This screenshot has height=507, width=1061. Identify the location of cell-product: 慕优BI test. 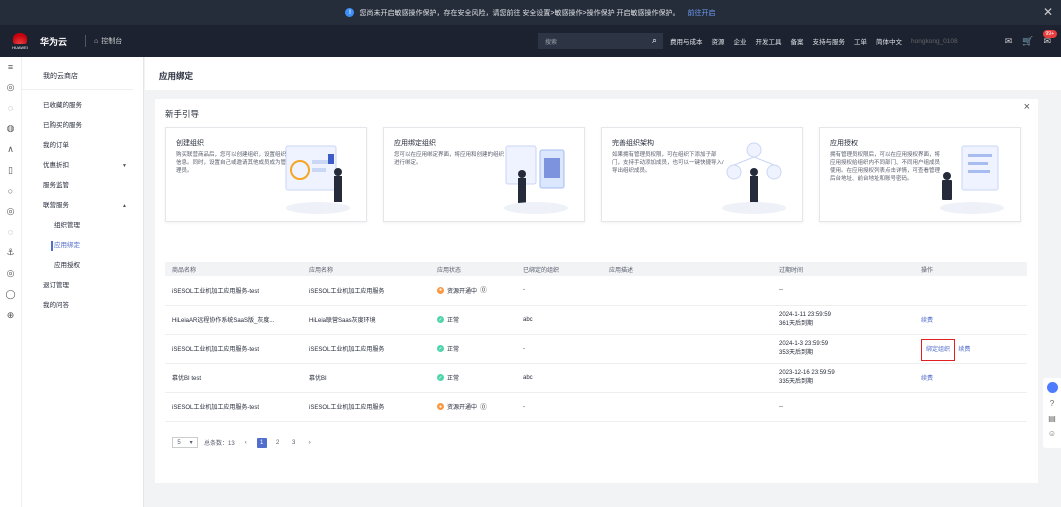
(233, 378).